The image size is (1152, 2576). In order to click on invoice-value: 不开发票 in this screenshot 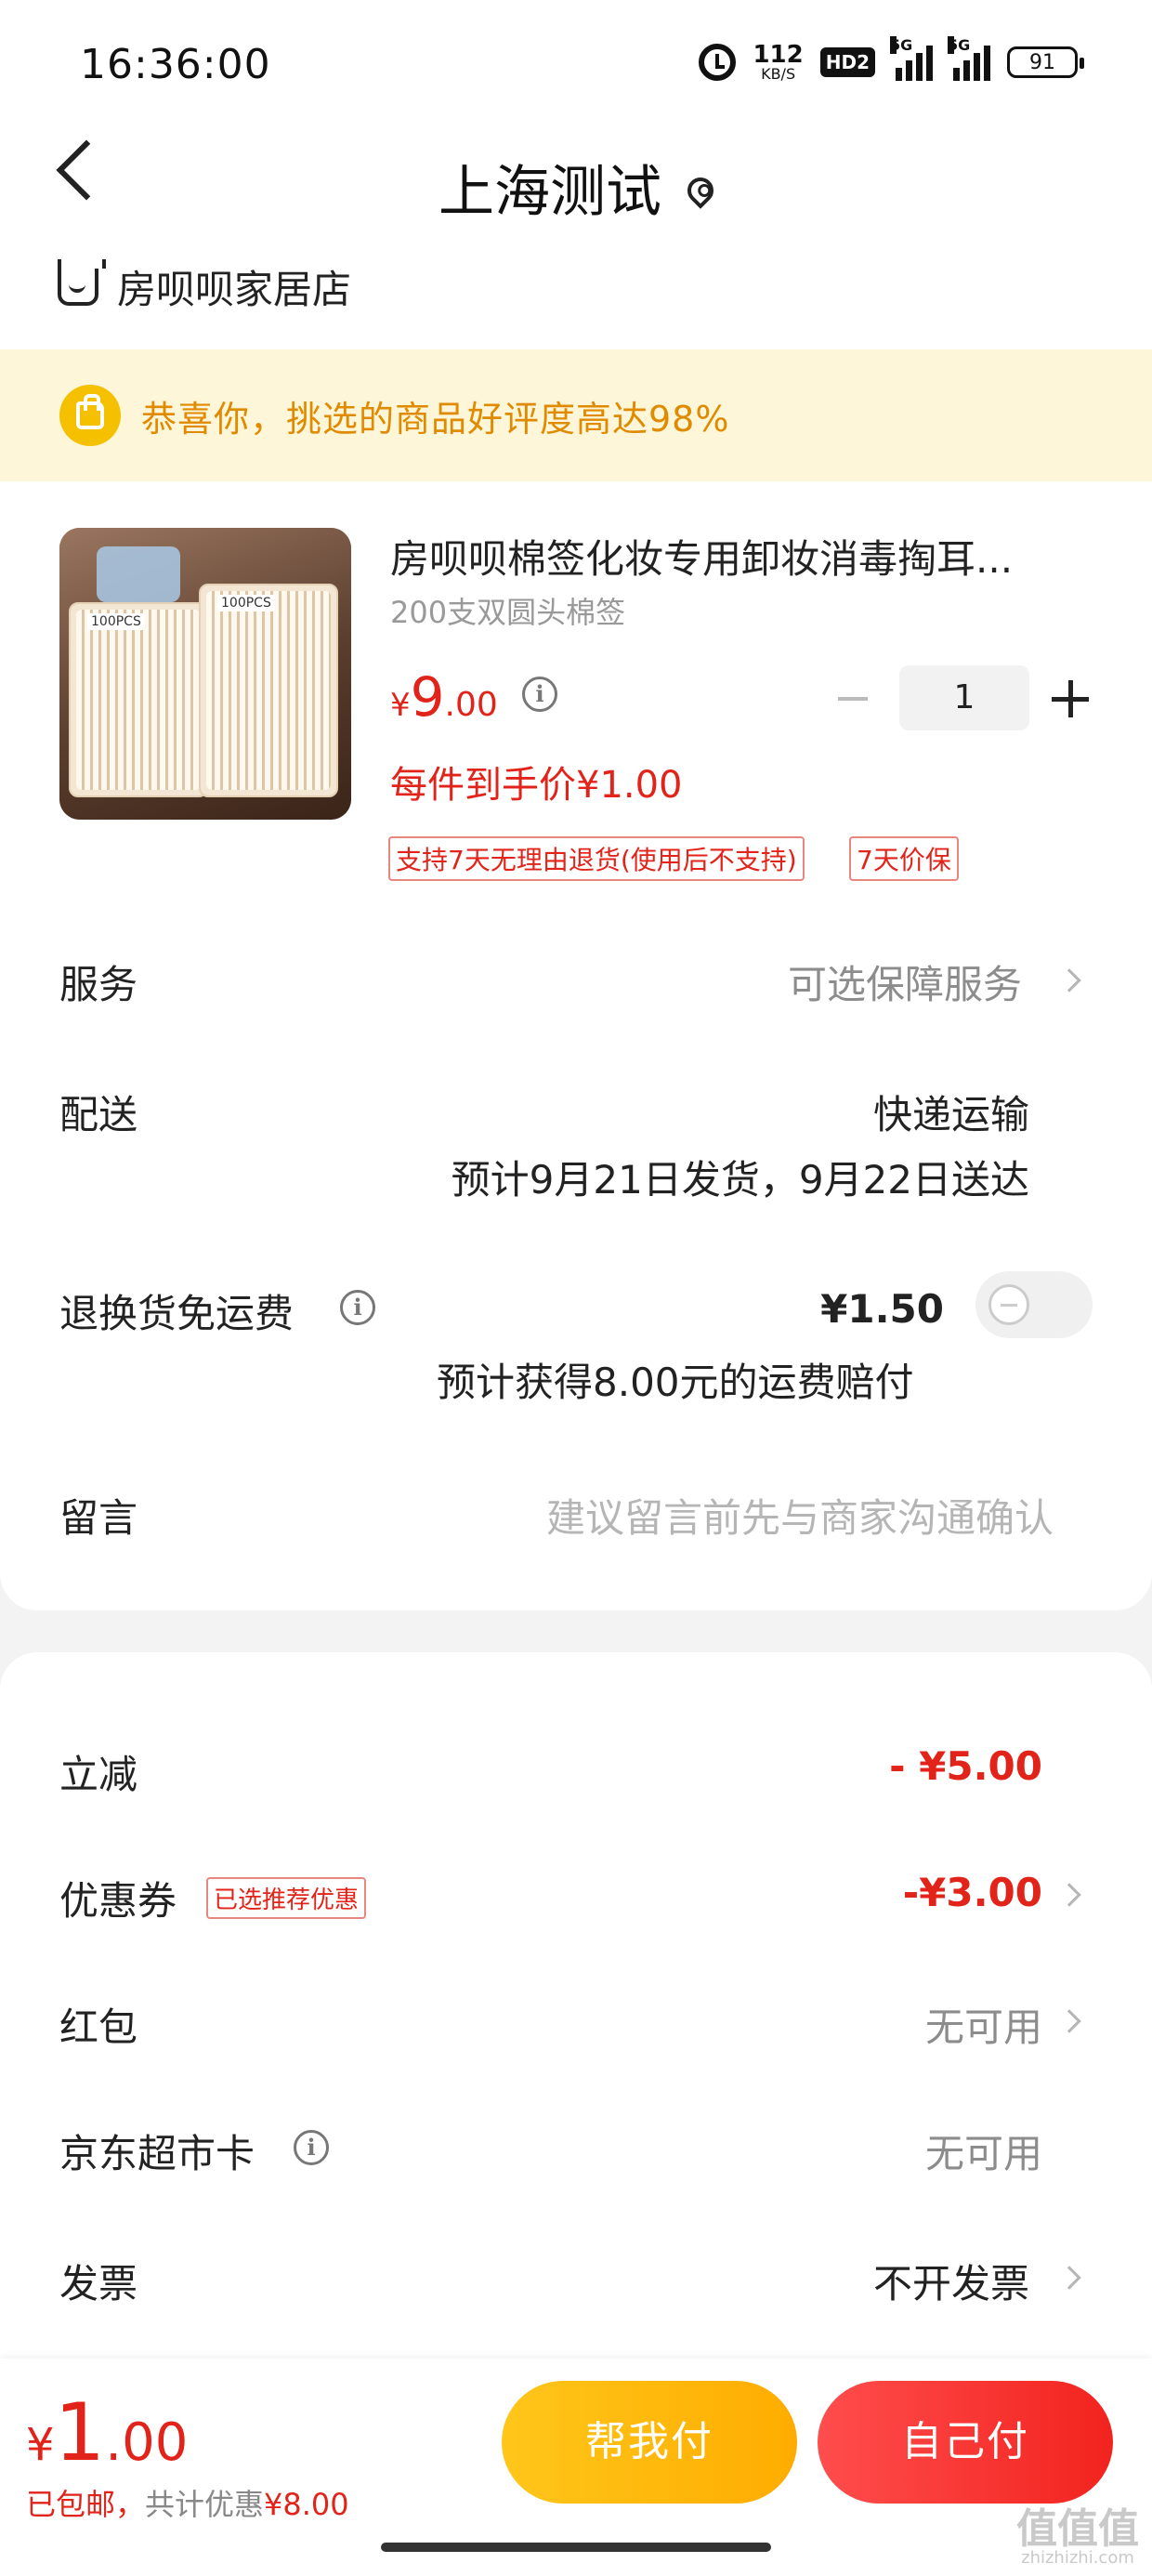, I will do `click(951, 2281)`.